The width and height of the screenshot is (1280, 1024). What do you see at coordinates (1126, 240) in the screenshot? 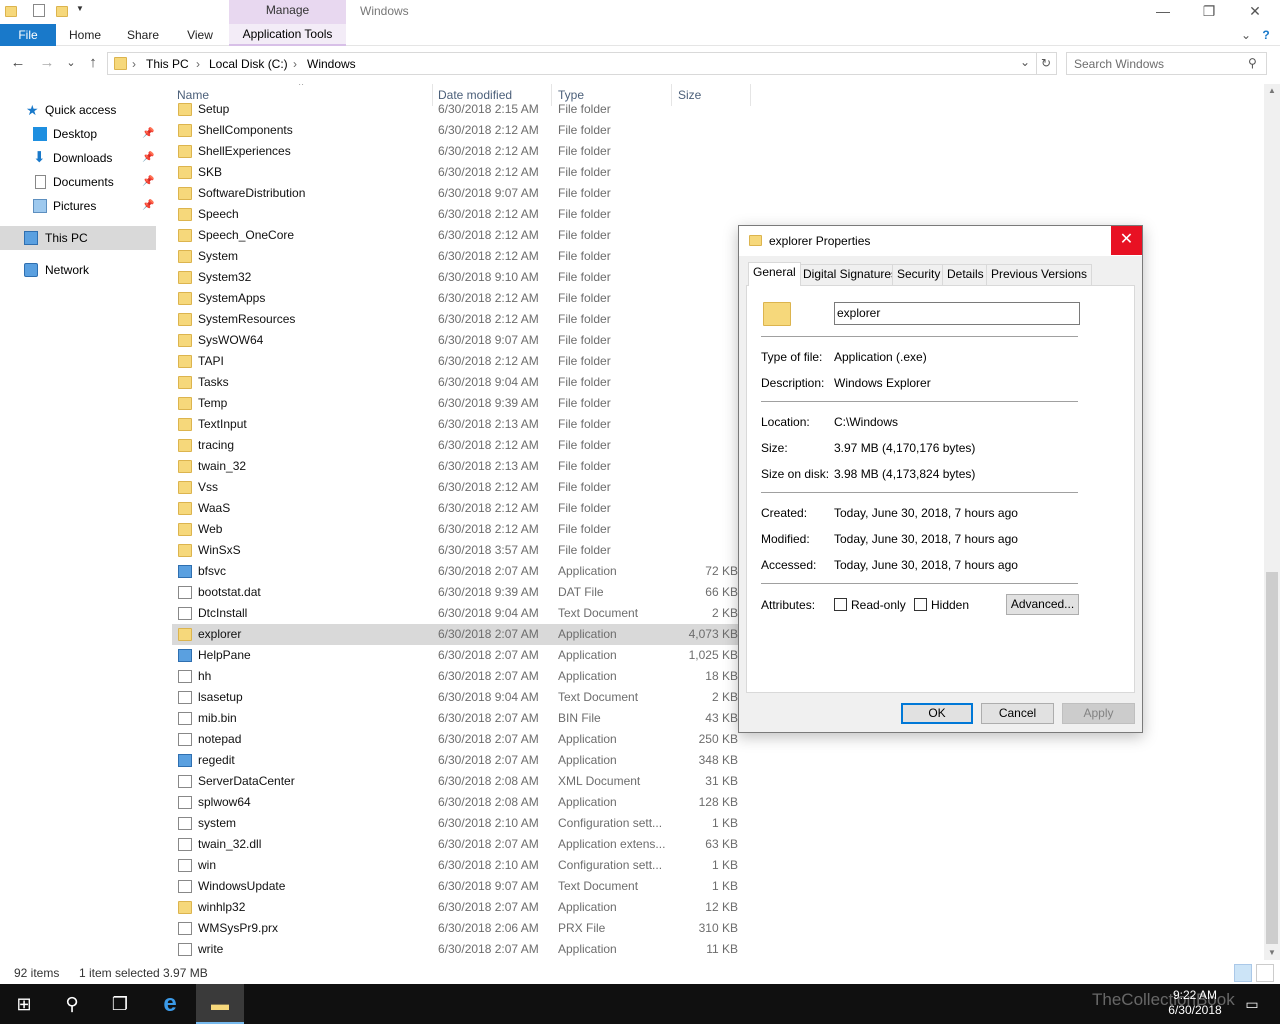
I see `dialog-close-button: ✕` at bounding box center [1126, 240].